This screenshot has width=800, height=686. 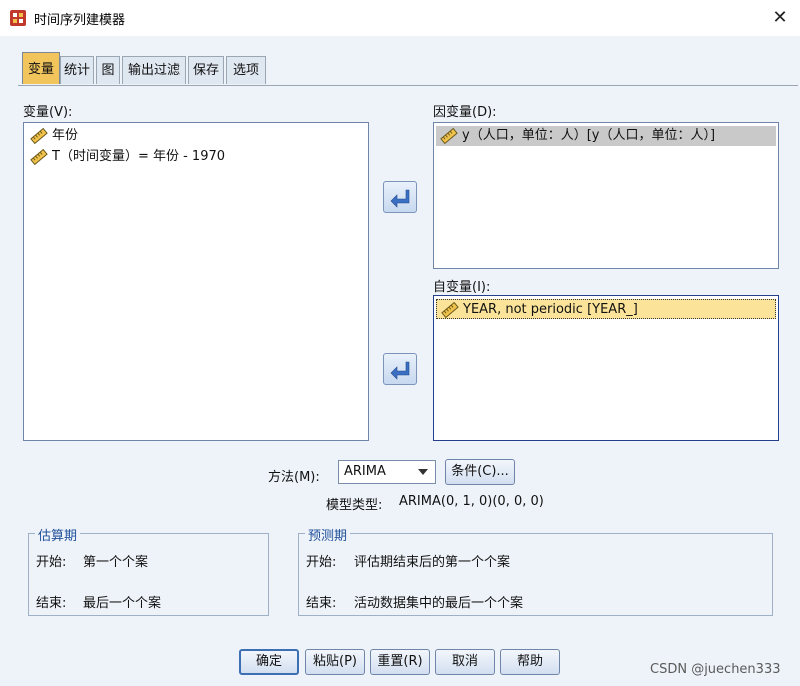 What do you see at coordinates (432, 562) in the screenshot?
I see `forecast-start-value: 评估期结束后的第一个个案` at bounding box center [432, 562].